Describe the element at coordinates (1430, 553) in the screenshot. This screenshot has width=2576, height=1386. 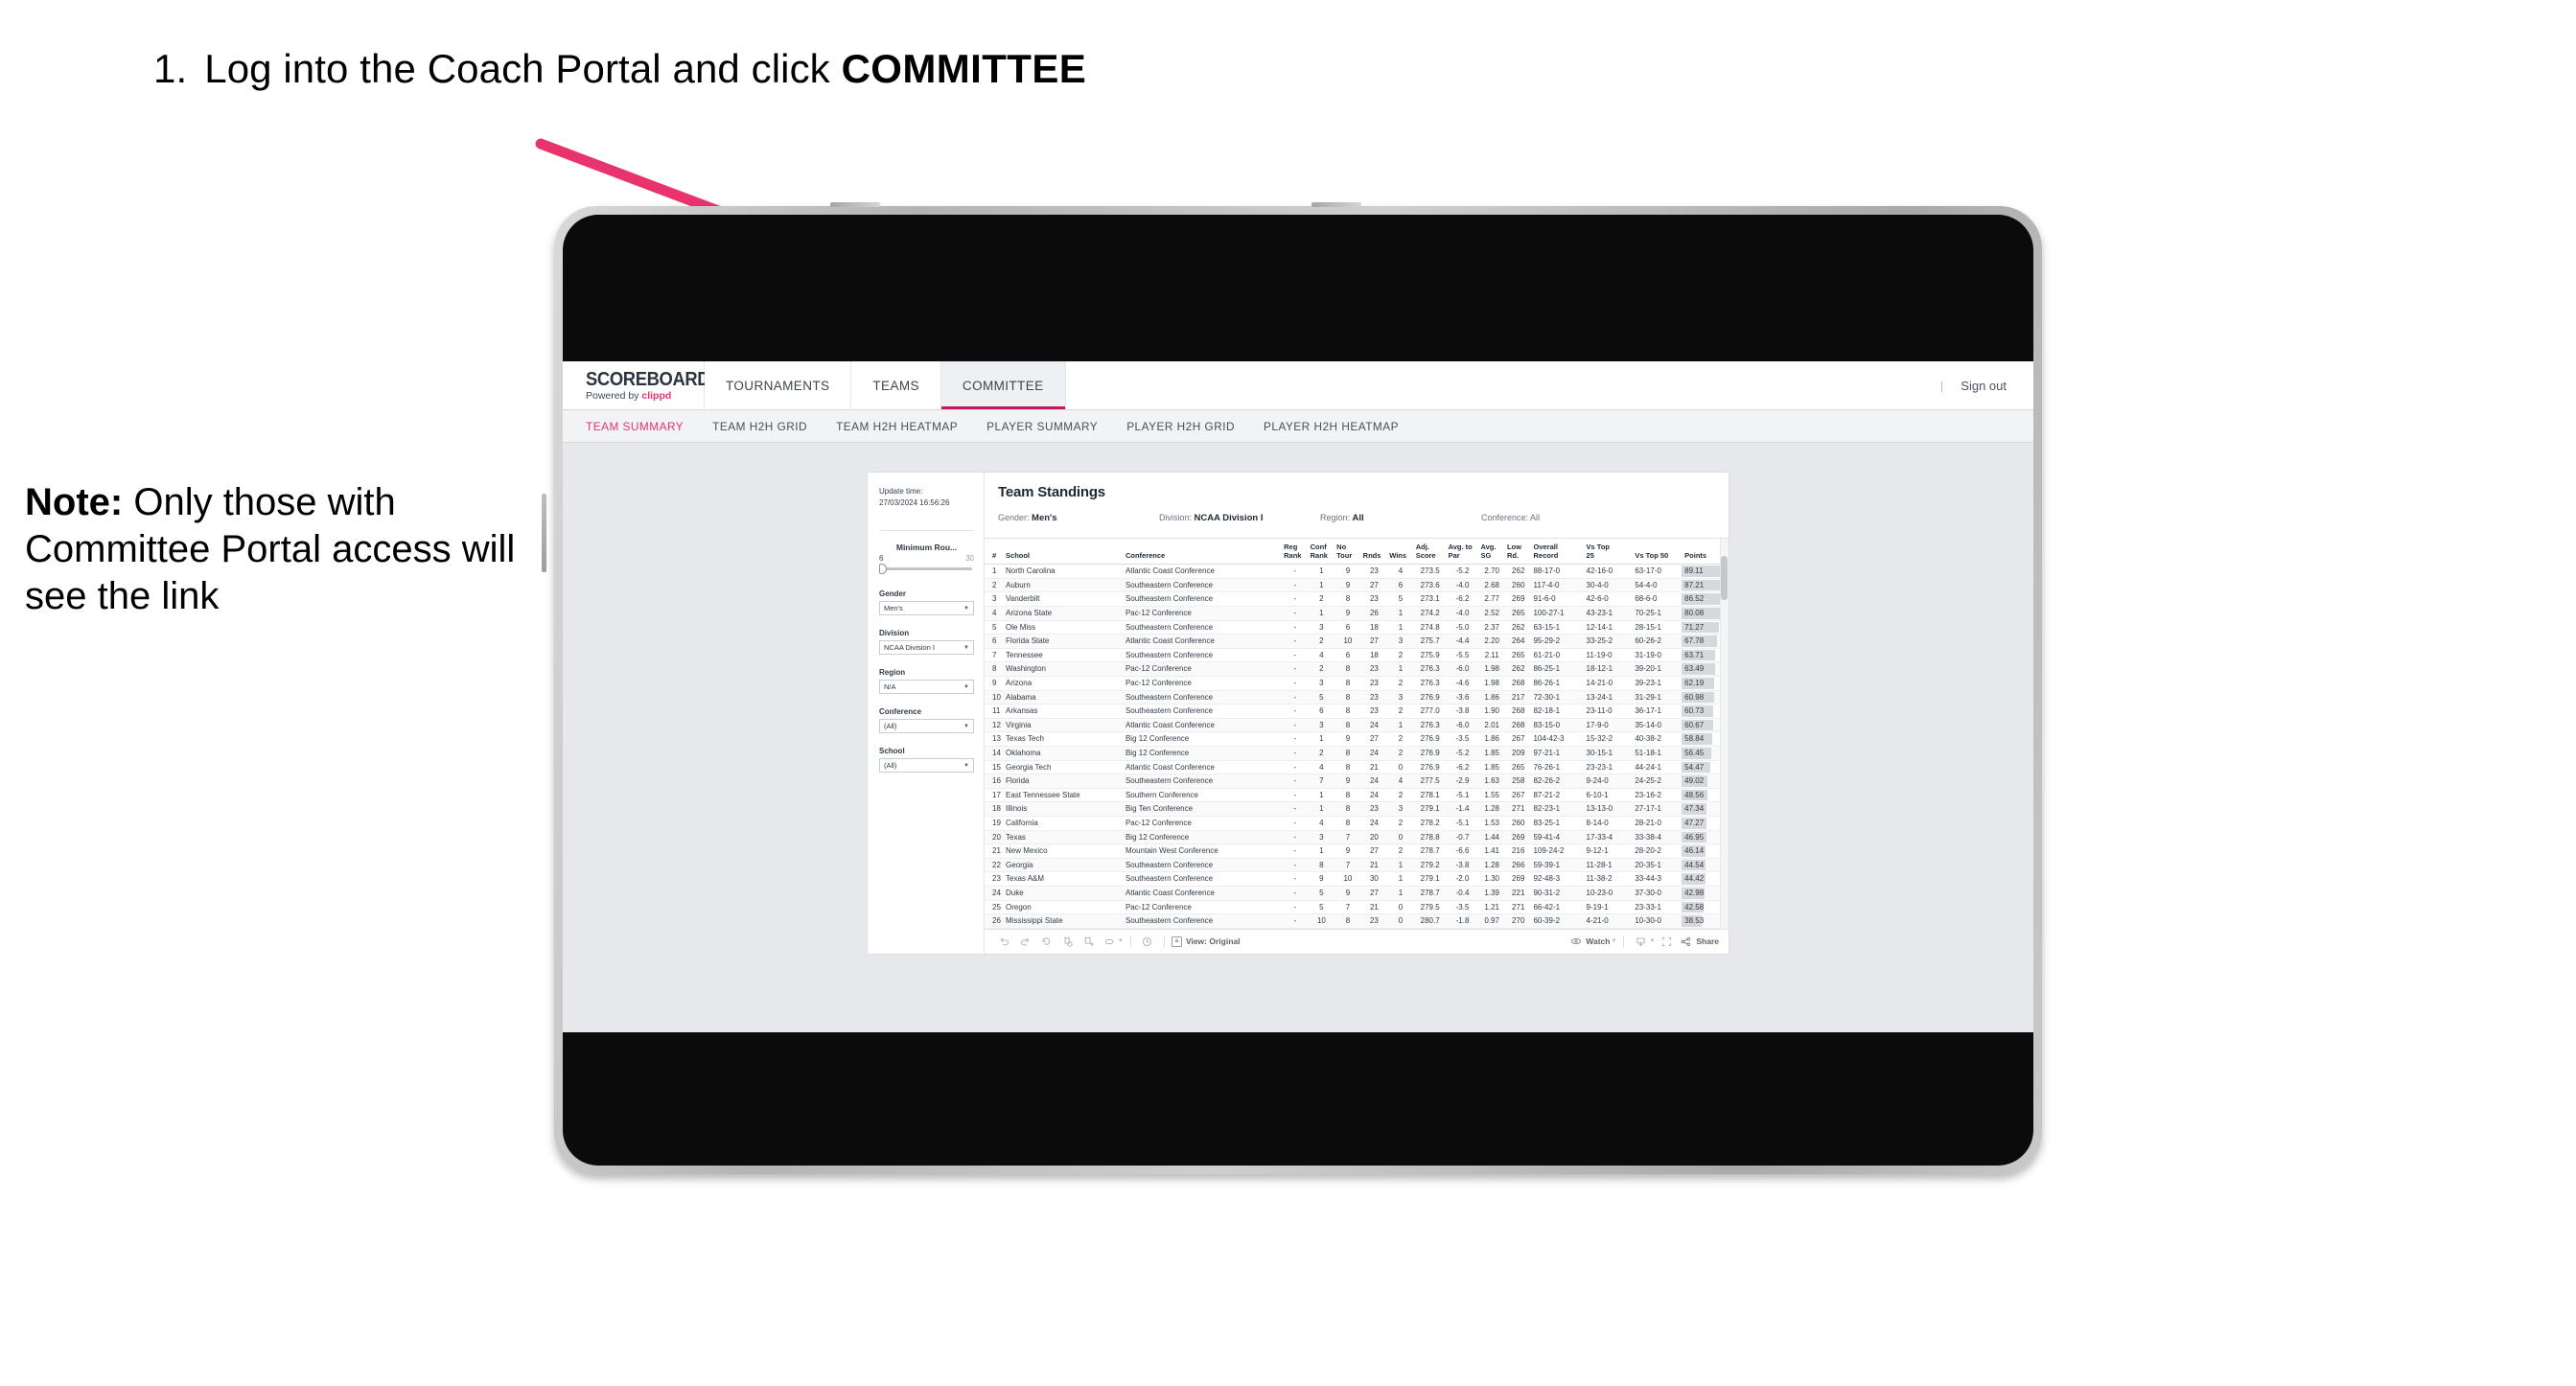
I see `column-header-adj-score: Adj. Score` at that location.